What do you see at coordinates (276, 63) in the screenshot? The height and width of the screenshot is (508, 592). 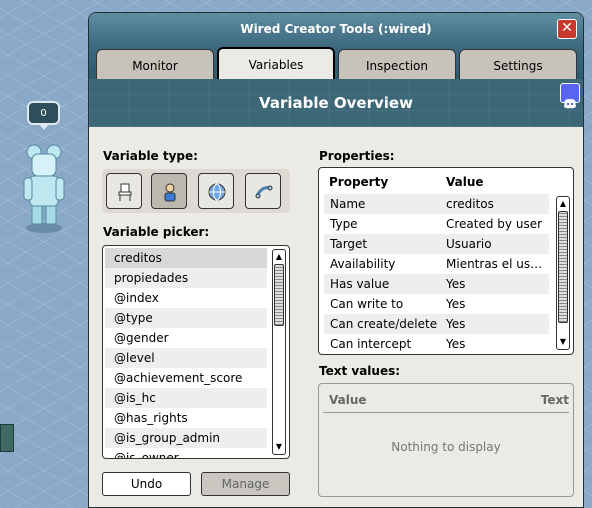 I see `tab-variables: Variables` at bounding box center [276, 63].